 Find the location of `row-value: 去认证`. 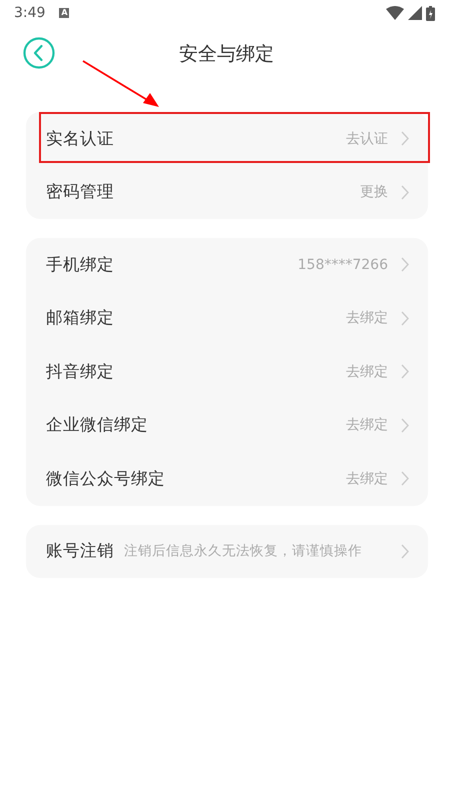

row-value: 去认证 is located at coordinates (367, 139).